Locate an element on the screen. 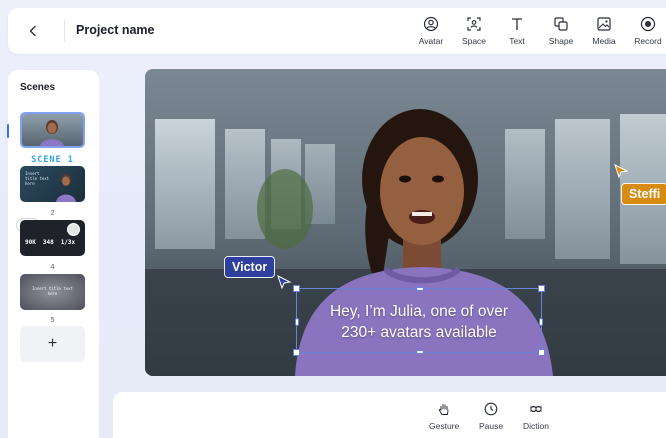 Image resolution: width=666 pixels, height=438 pixels. avatar-tool-button: Avatar is located at coordinates (431, 33).